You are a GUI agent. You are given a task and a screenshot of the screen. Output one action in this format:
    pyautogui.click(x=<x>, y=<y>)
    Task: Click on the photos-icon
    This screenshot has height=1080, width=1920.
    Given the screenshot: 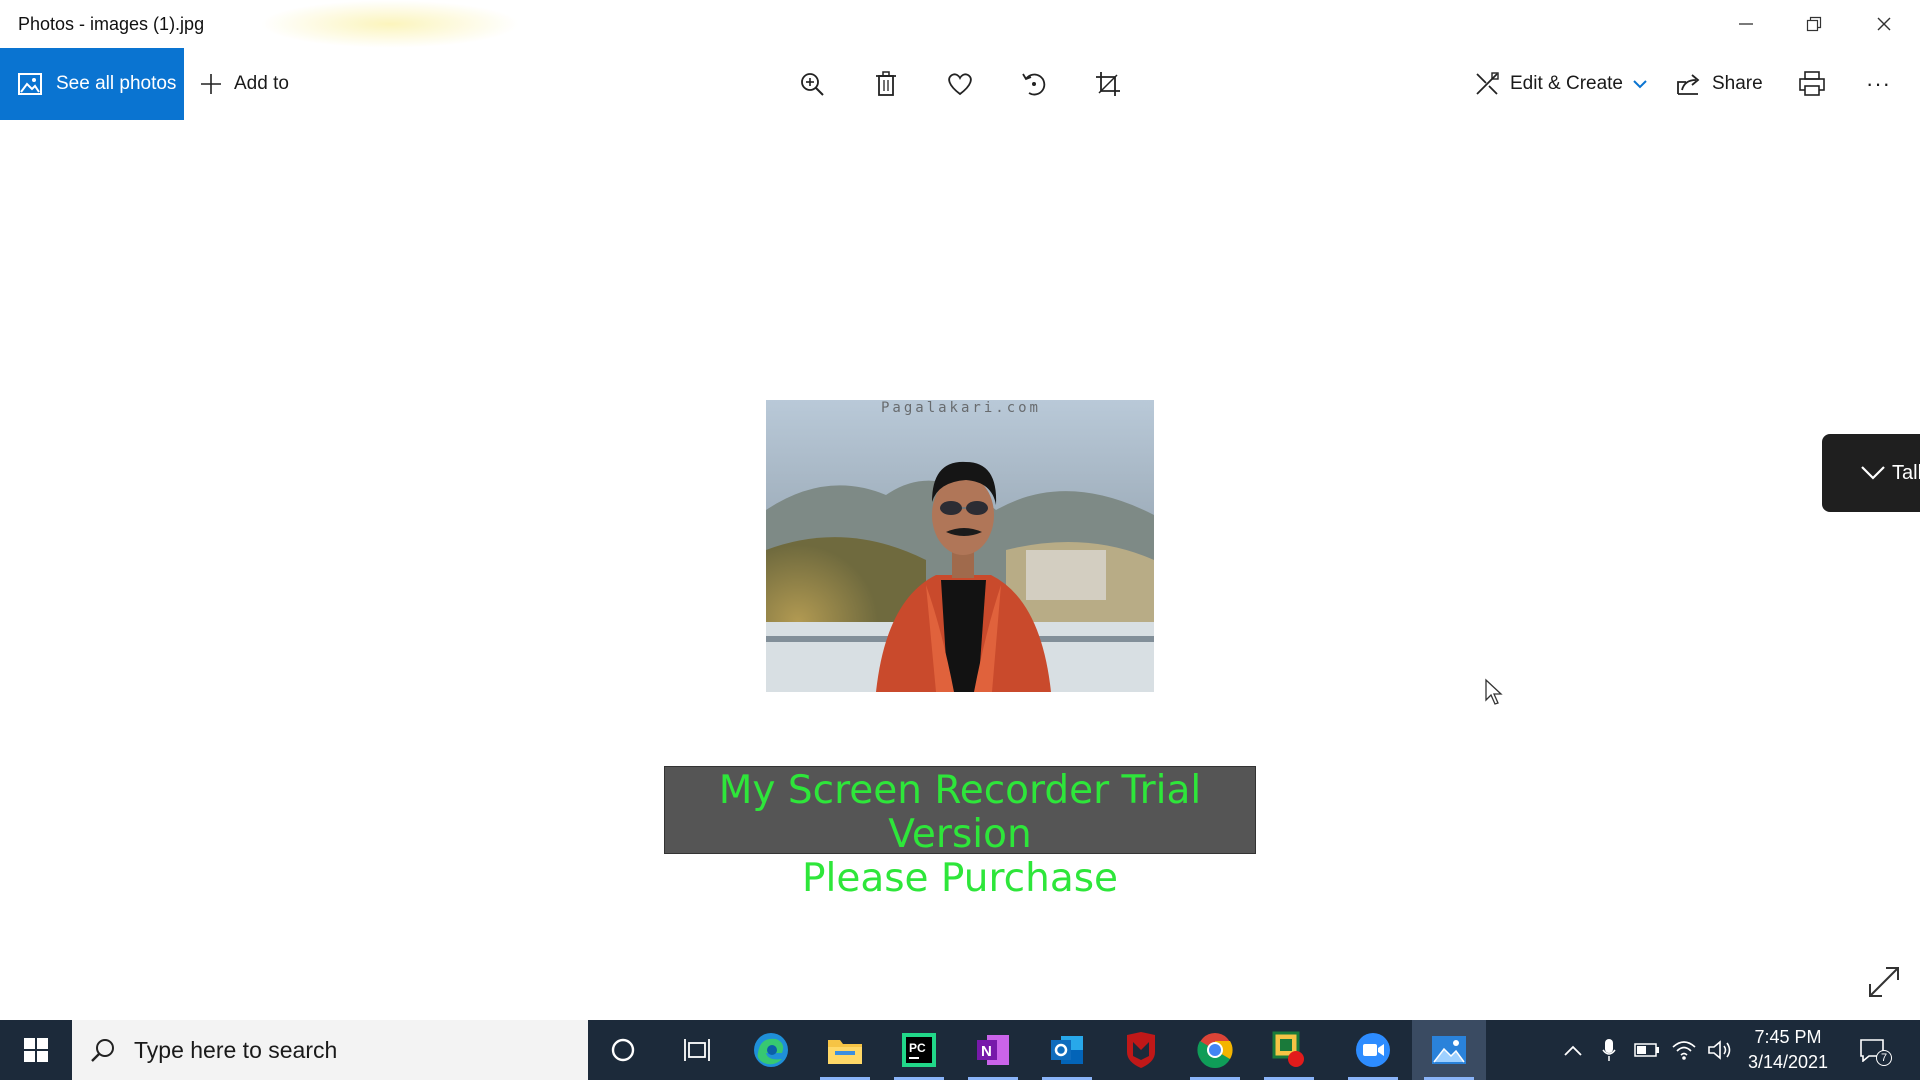 What is the action you would take?
    pyautogui.click(x=1449, y=1050)
    